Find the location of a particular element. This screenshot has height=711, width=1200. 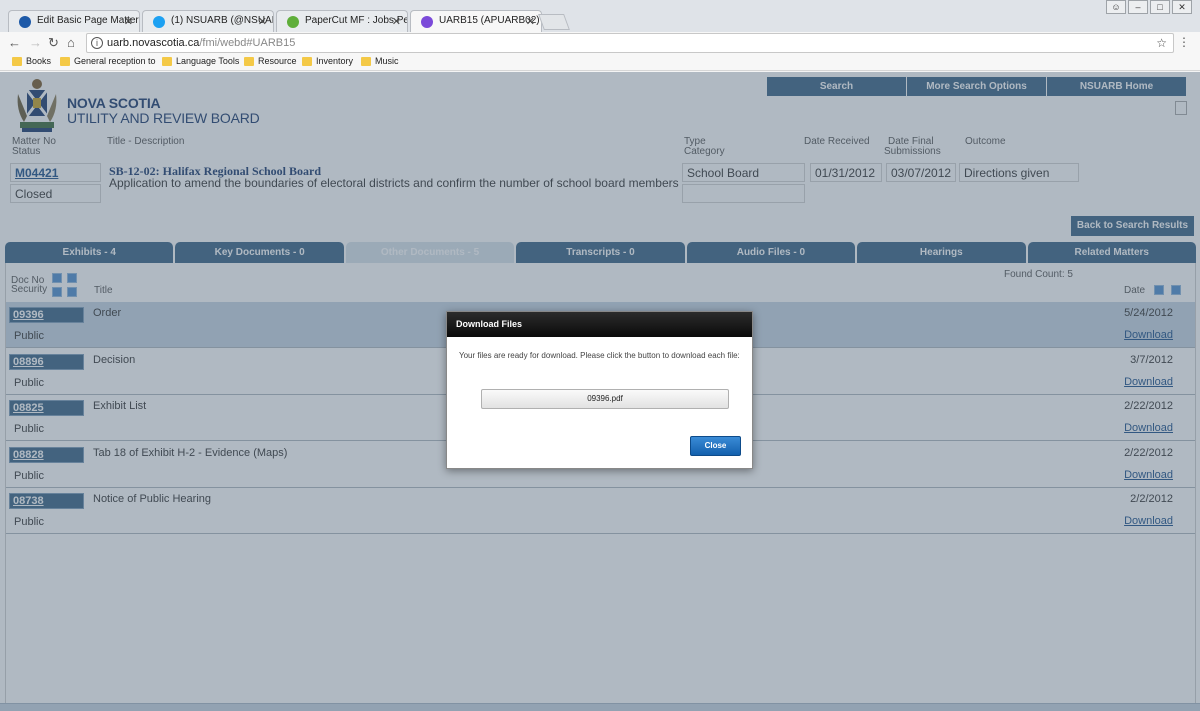

window-controls: ☺ – □ ✕ is located at coordinates (1148, 7).